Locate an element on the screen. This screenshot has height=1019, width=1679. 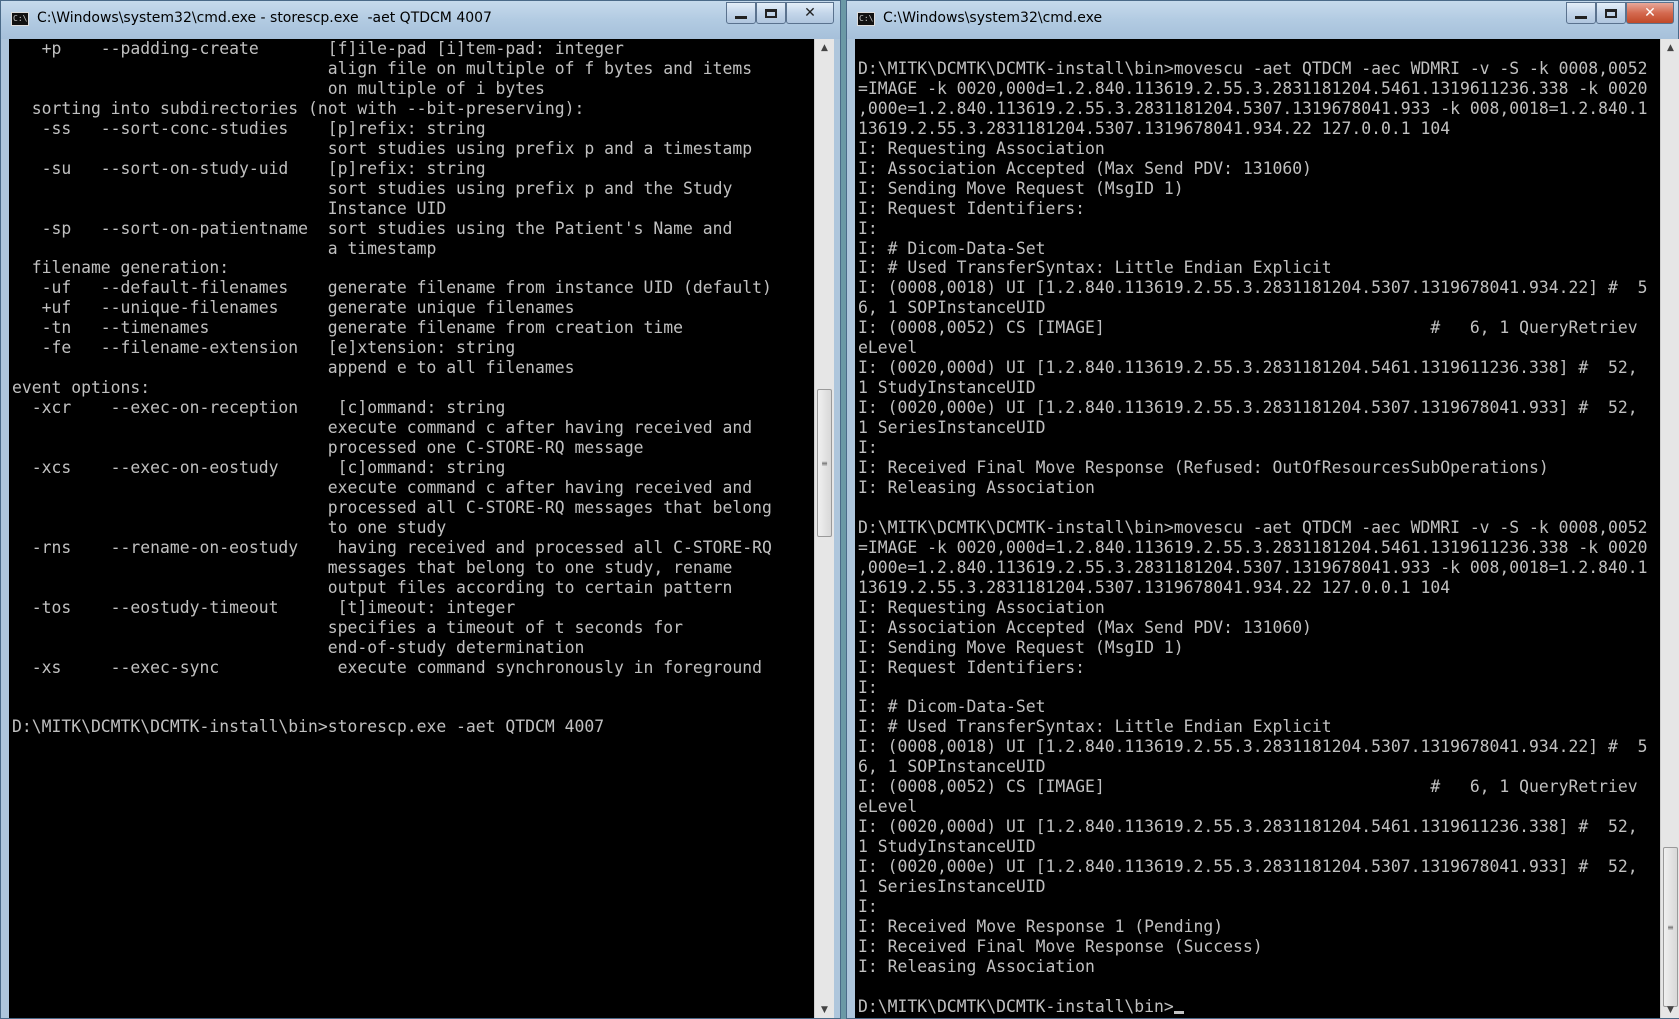
text-cursor is located at coordinates (1178, 1012).